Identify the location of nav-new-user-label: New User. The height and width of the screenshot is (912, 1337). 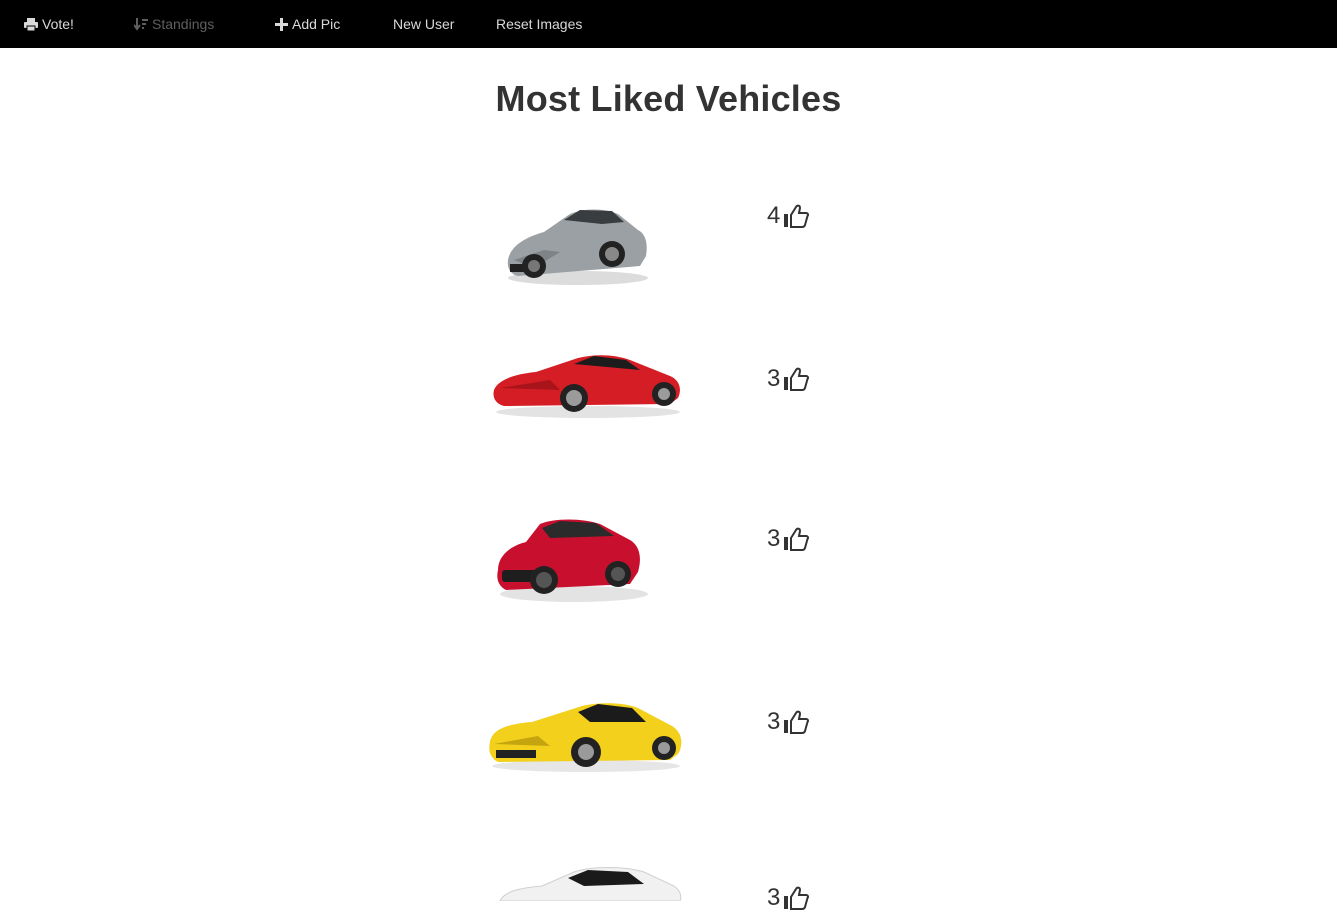
(424, 24).